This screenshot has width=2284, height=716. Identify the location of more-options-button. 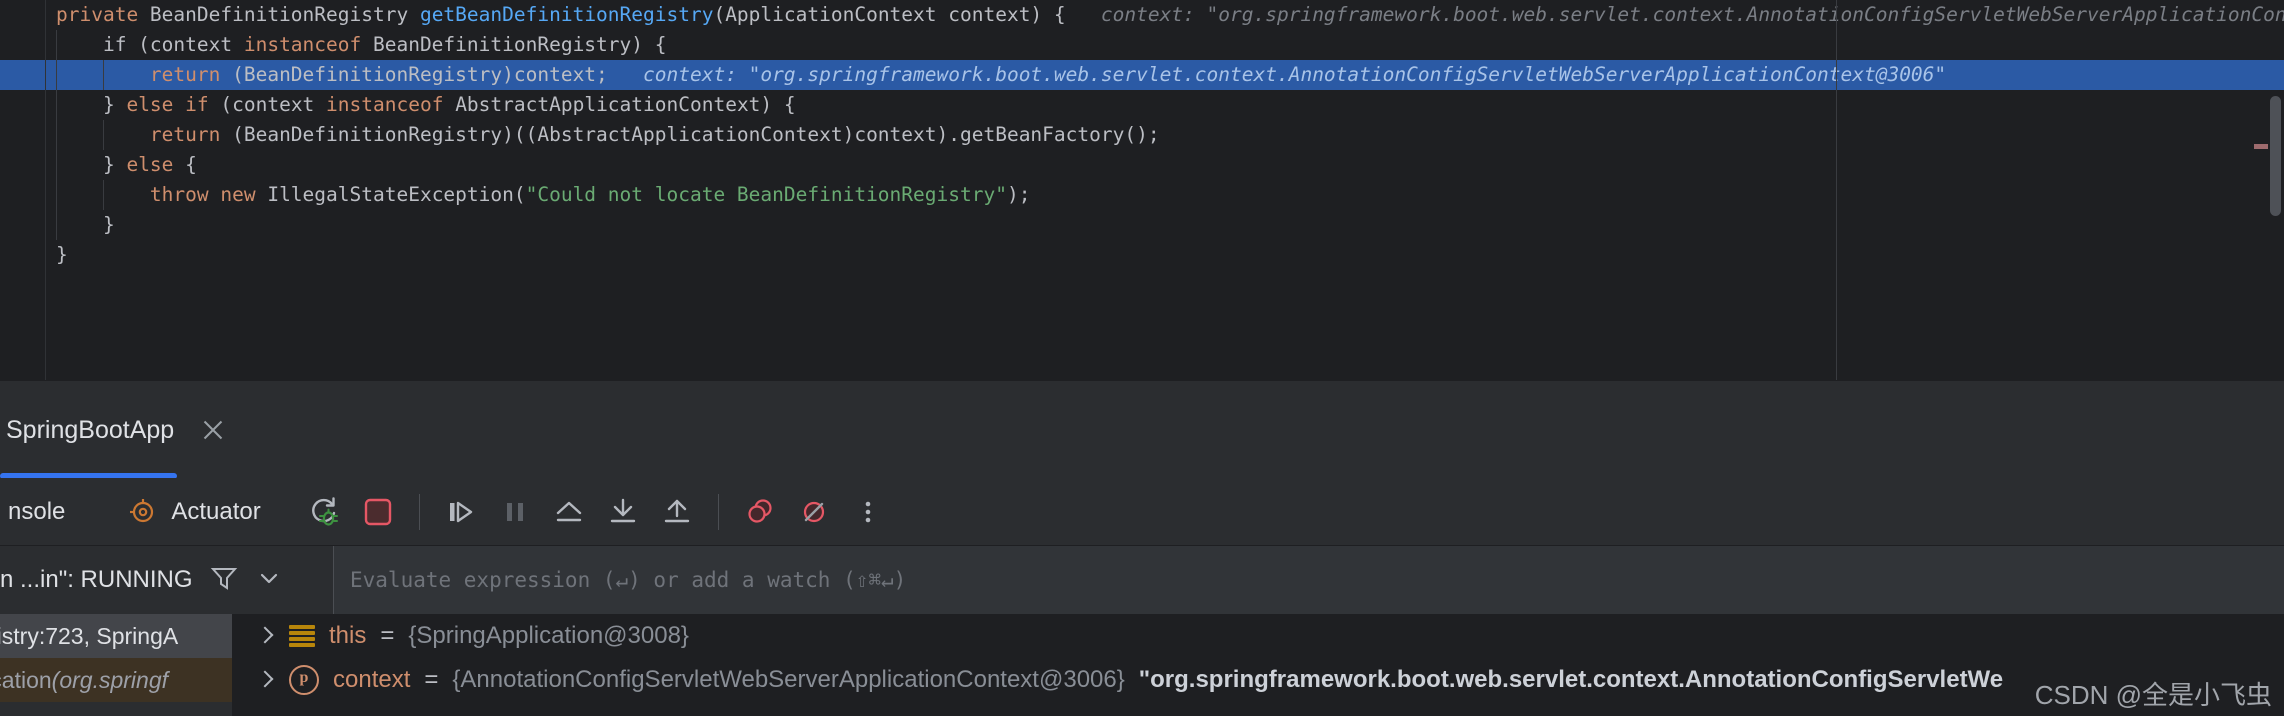
(868, 512).